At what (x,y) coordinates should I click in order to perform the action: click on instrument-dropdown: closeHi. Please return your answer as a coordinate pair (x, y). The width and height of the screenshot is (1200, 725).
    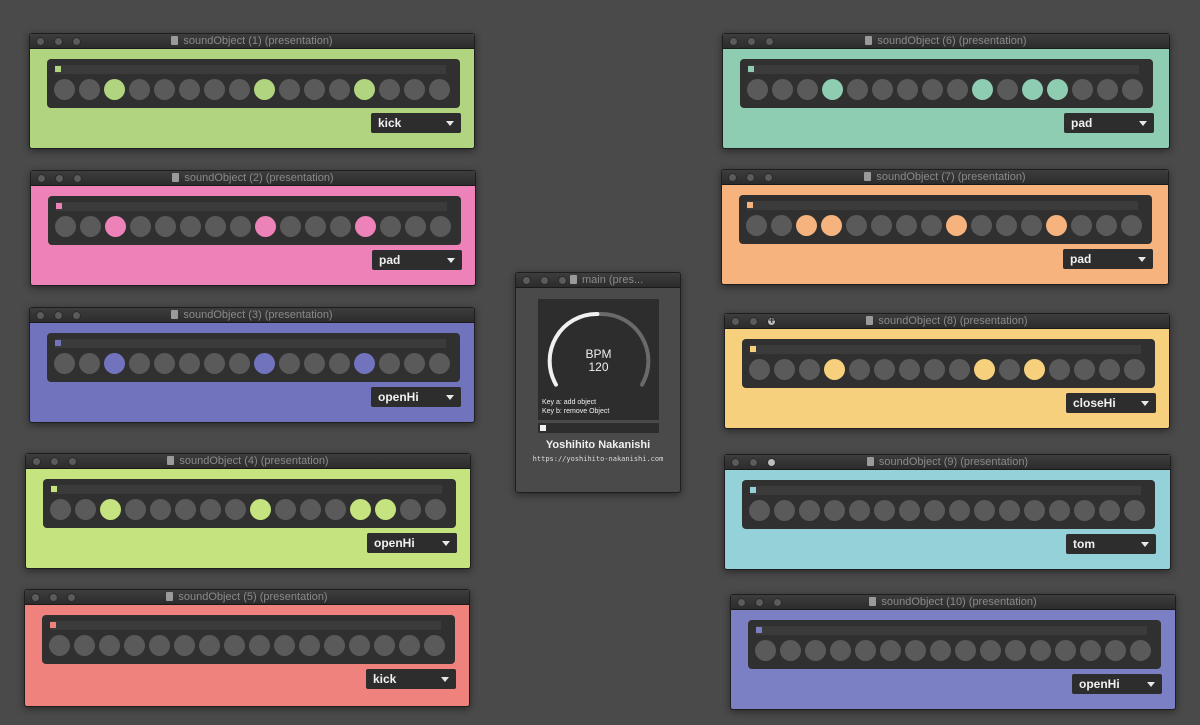
    Looking at the image, I should click on (1111, 403).